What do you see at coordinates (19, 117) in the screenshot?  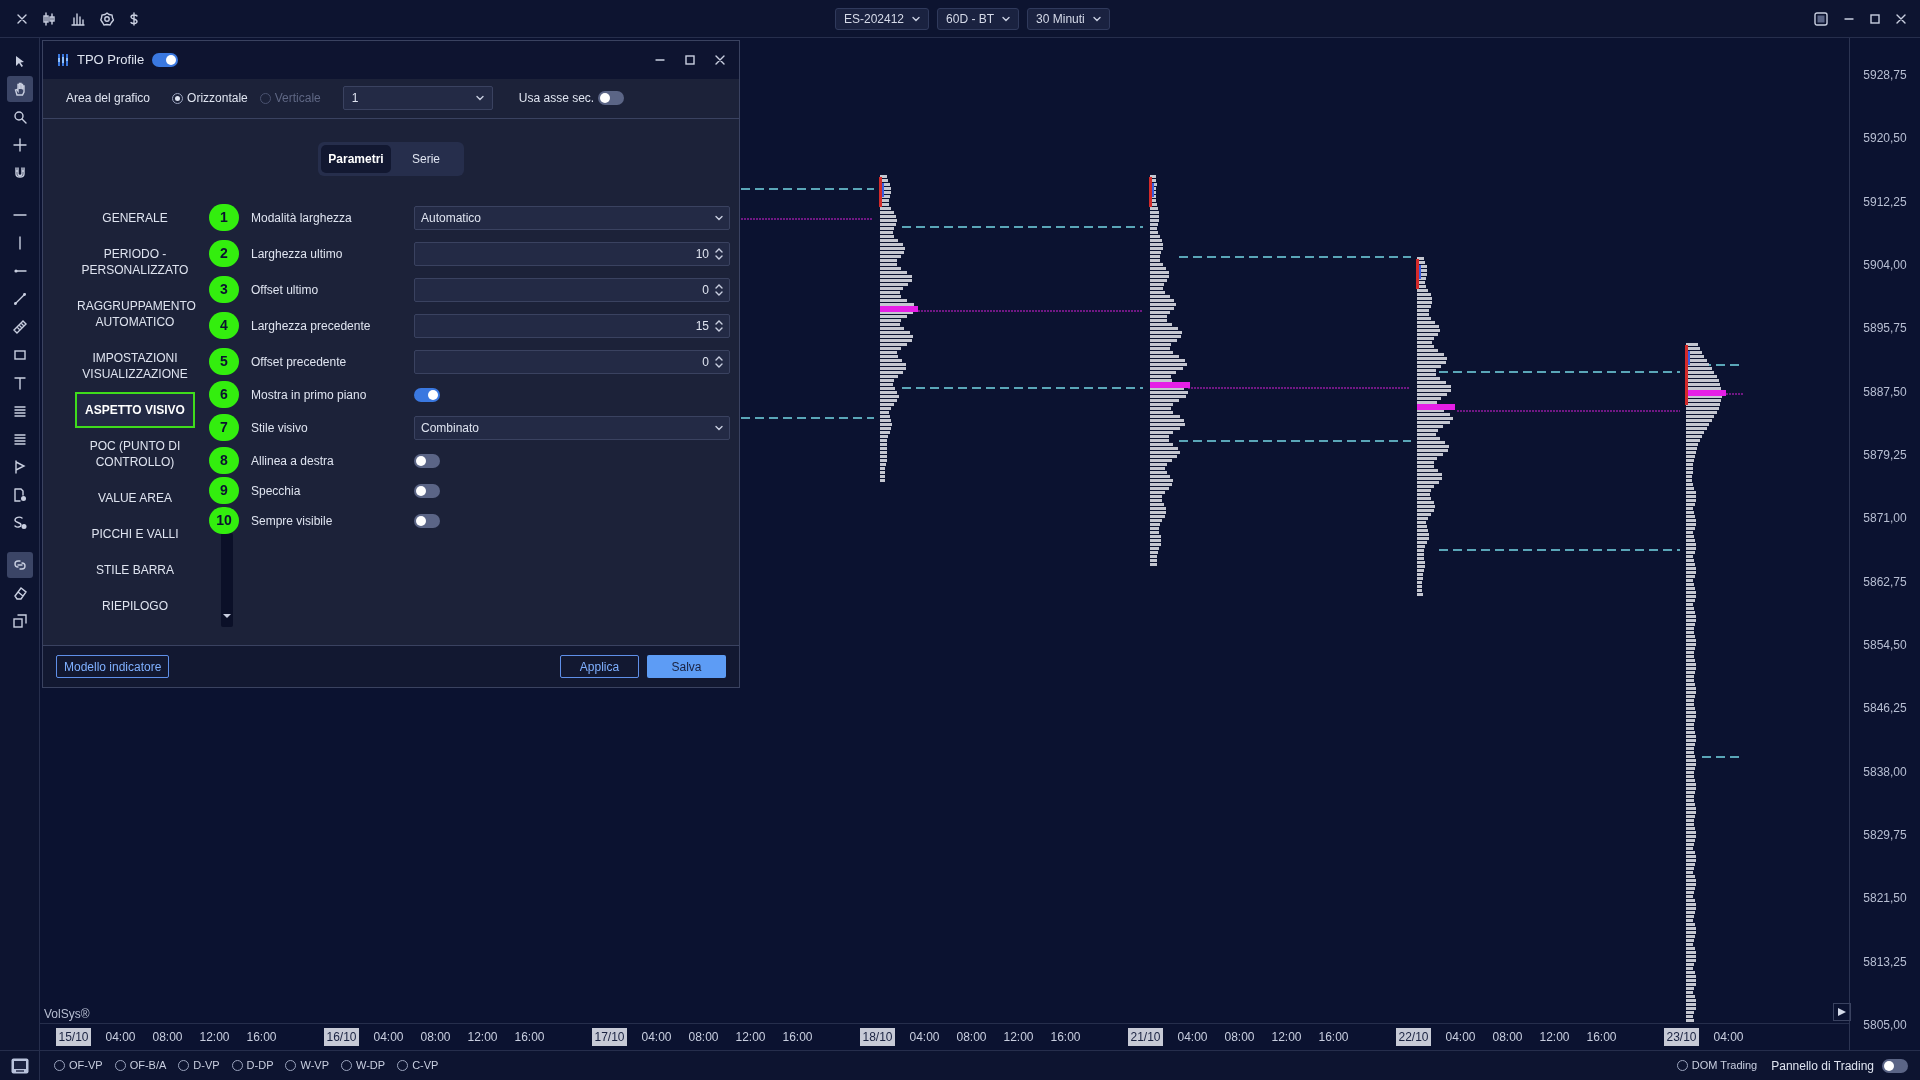 I see `zoom-icon` at bounding box center [19, 117].